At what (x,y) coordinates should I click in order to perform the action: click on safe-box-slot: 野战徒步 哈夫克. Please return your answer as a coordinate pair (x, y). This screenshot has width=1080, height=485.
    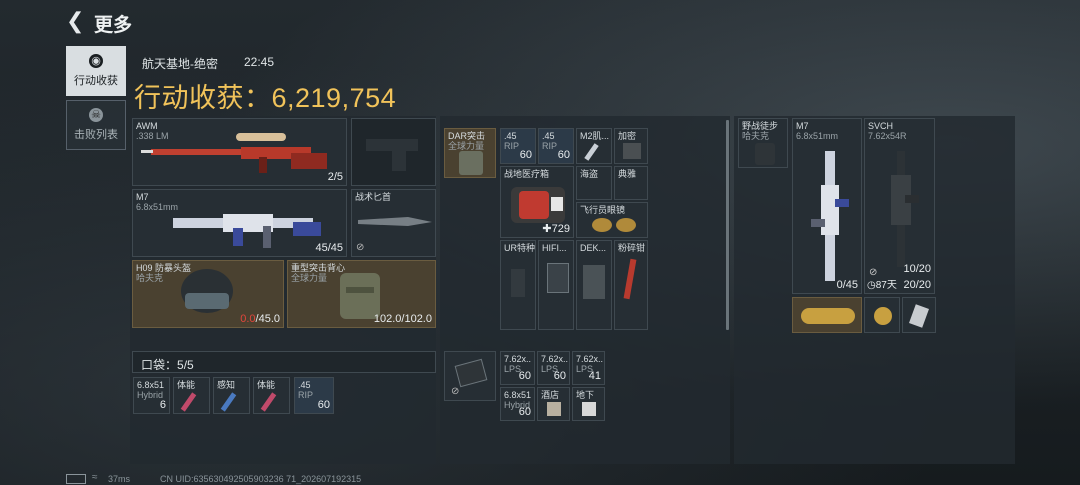
    Looking at the image, I should click on (763, 143).